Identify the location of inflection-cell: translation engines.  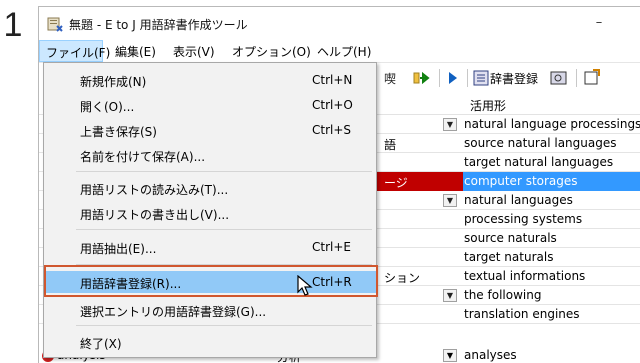
(522, 314).